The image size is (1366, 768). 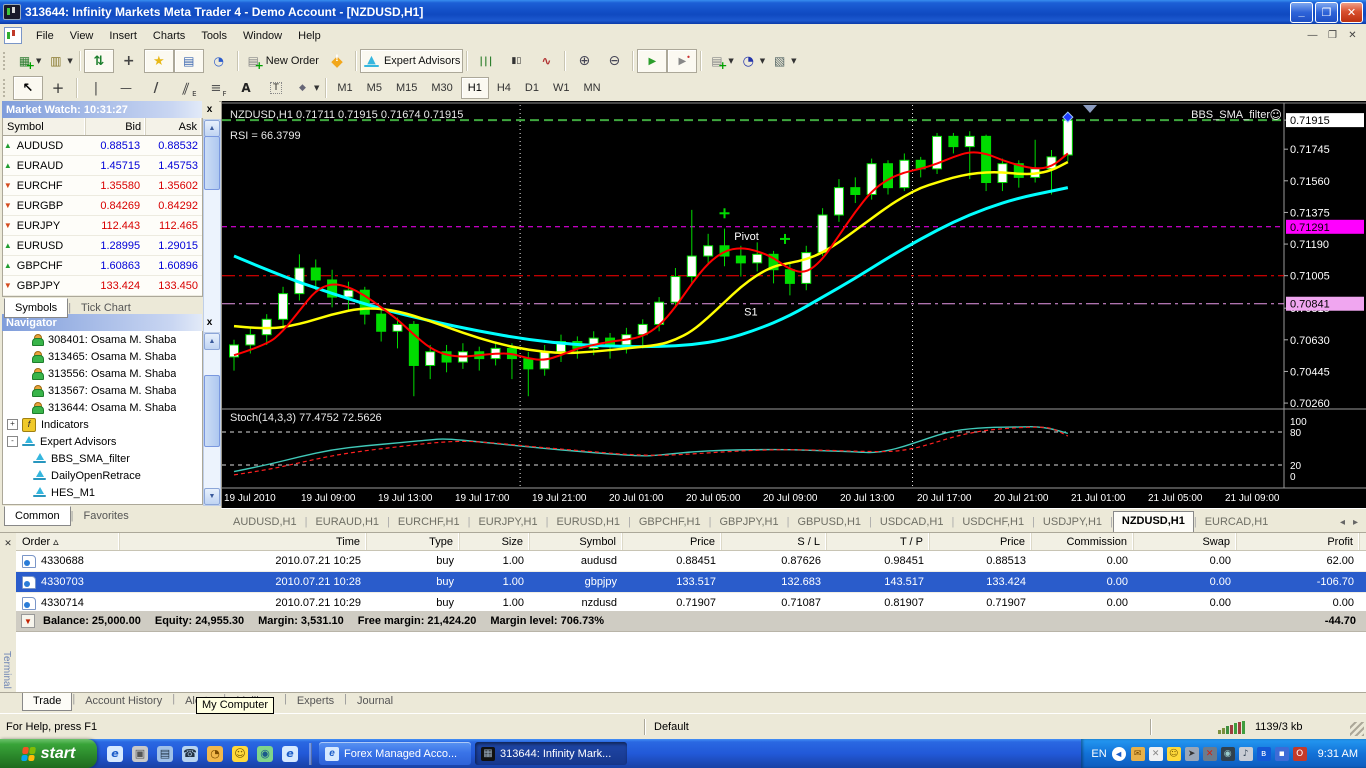 I want to click on mail-icon: ✉, so click(x=1137, y=753).